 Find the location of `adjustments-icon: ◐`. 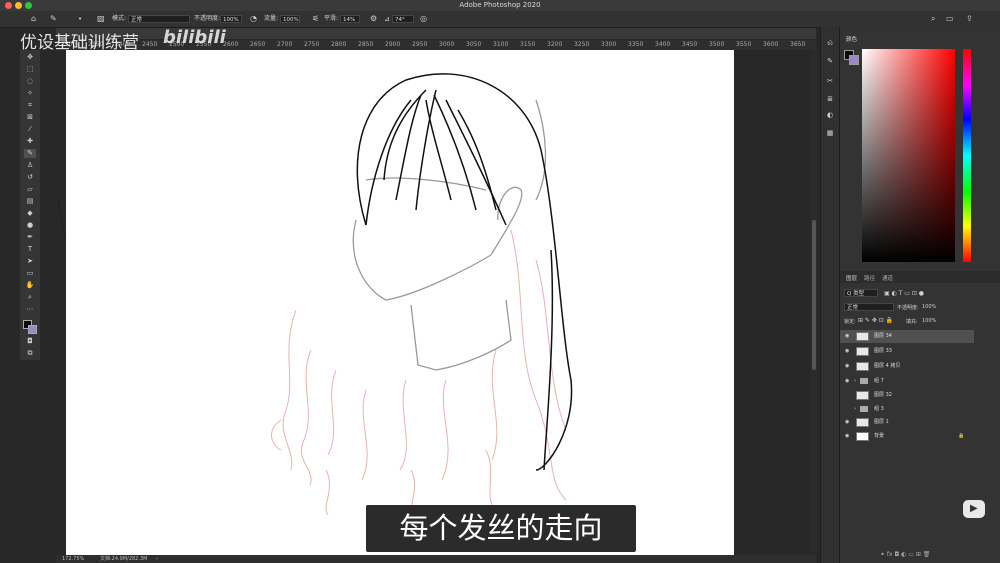

adjustments-icon: ◐ is located at coordinates (830, 115).